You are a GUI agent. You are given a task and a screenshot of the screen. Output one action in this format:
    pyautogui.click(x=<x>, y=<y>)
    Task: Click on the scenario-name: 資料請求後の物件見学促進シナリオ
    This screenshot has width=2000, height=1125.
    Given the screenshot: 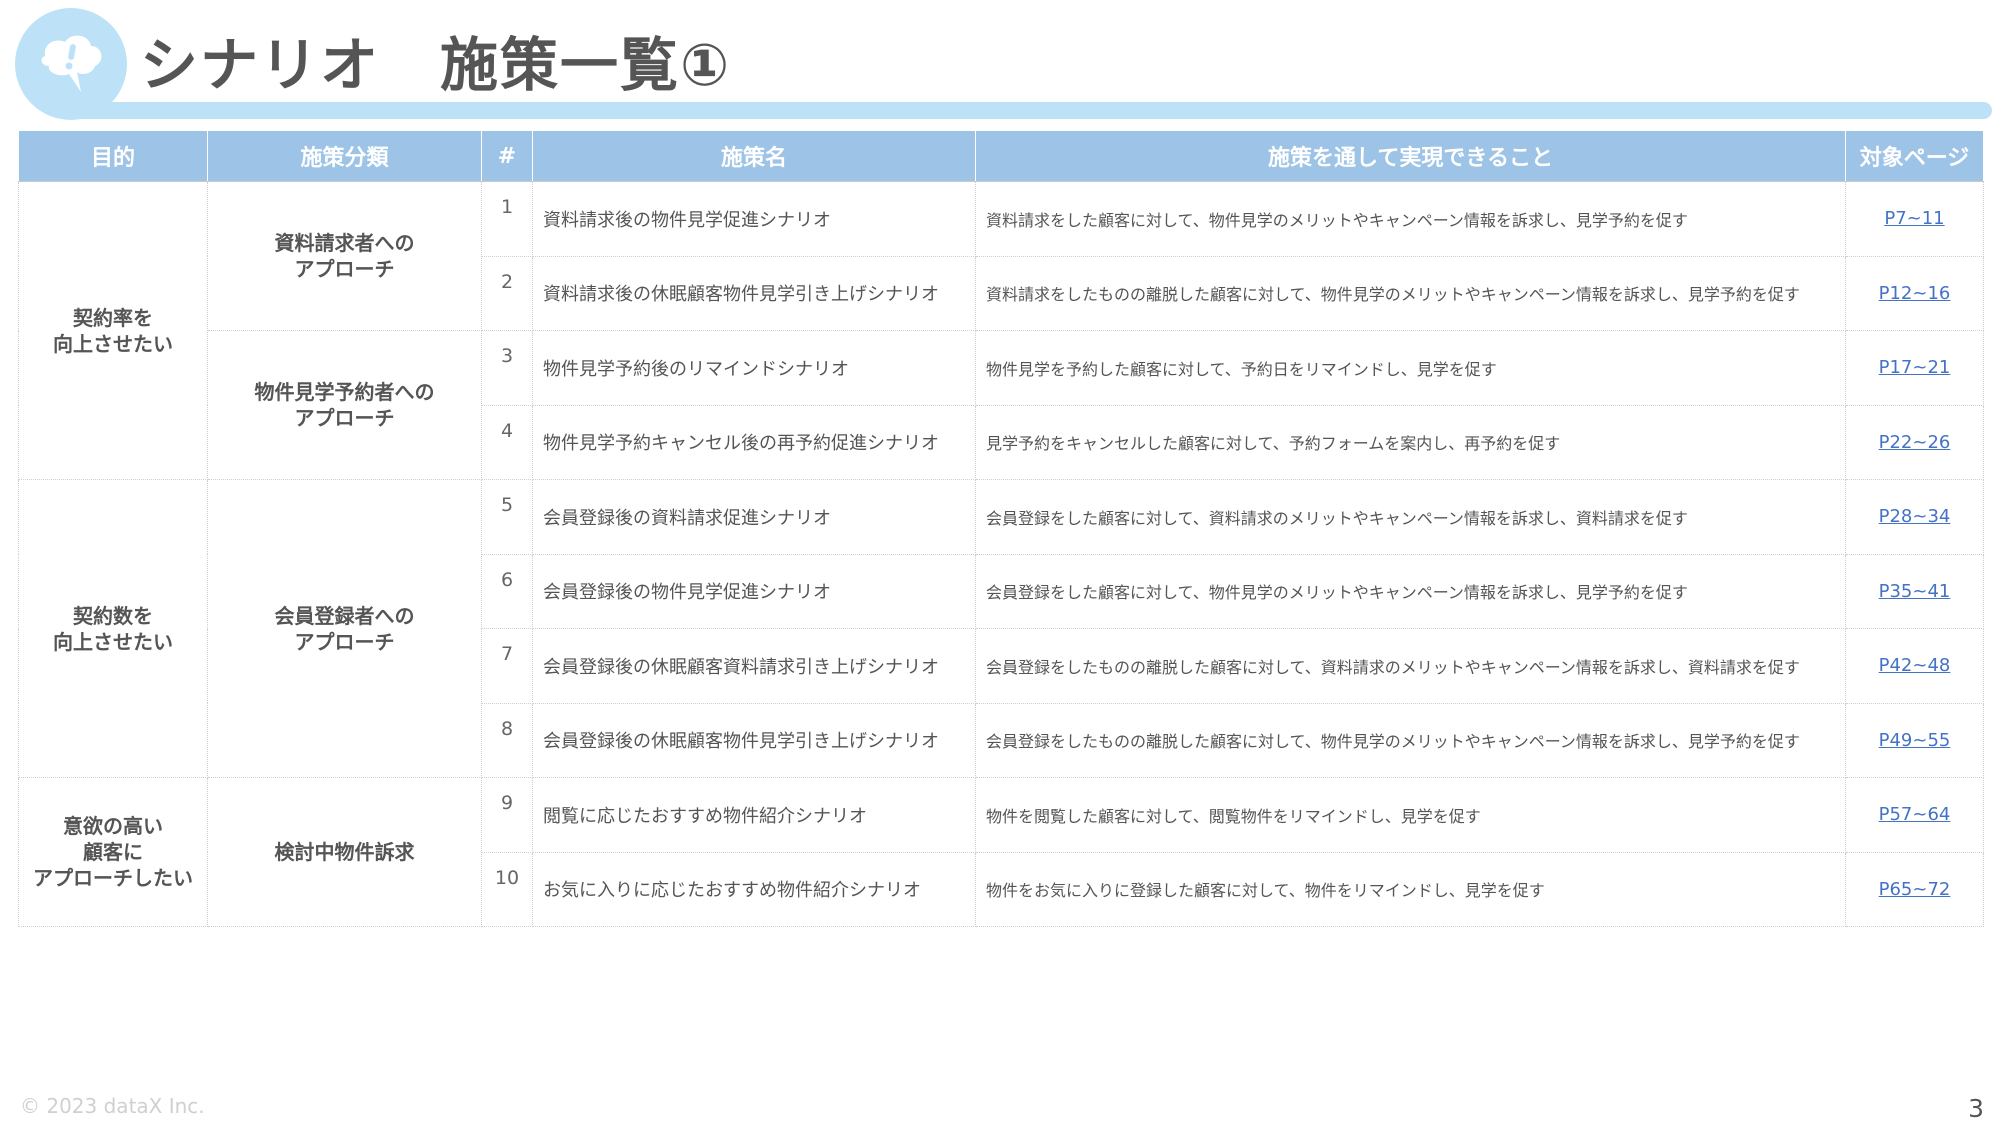 What is the action you would take?
    pyautogui.click(x=754, y=219)
    